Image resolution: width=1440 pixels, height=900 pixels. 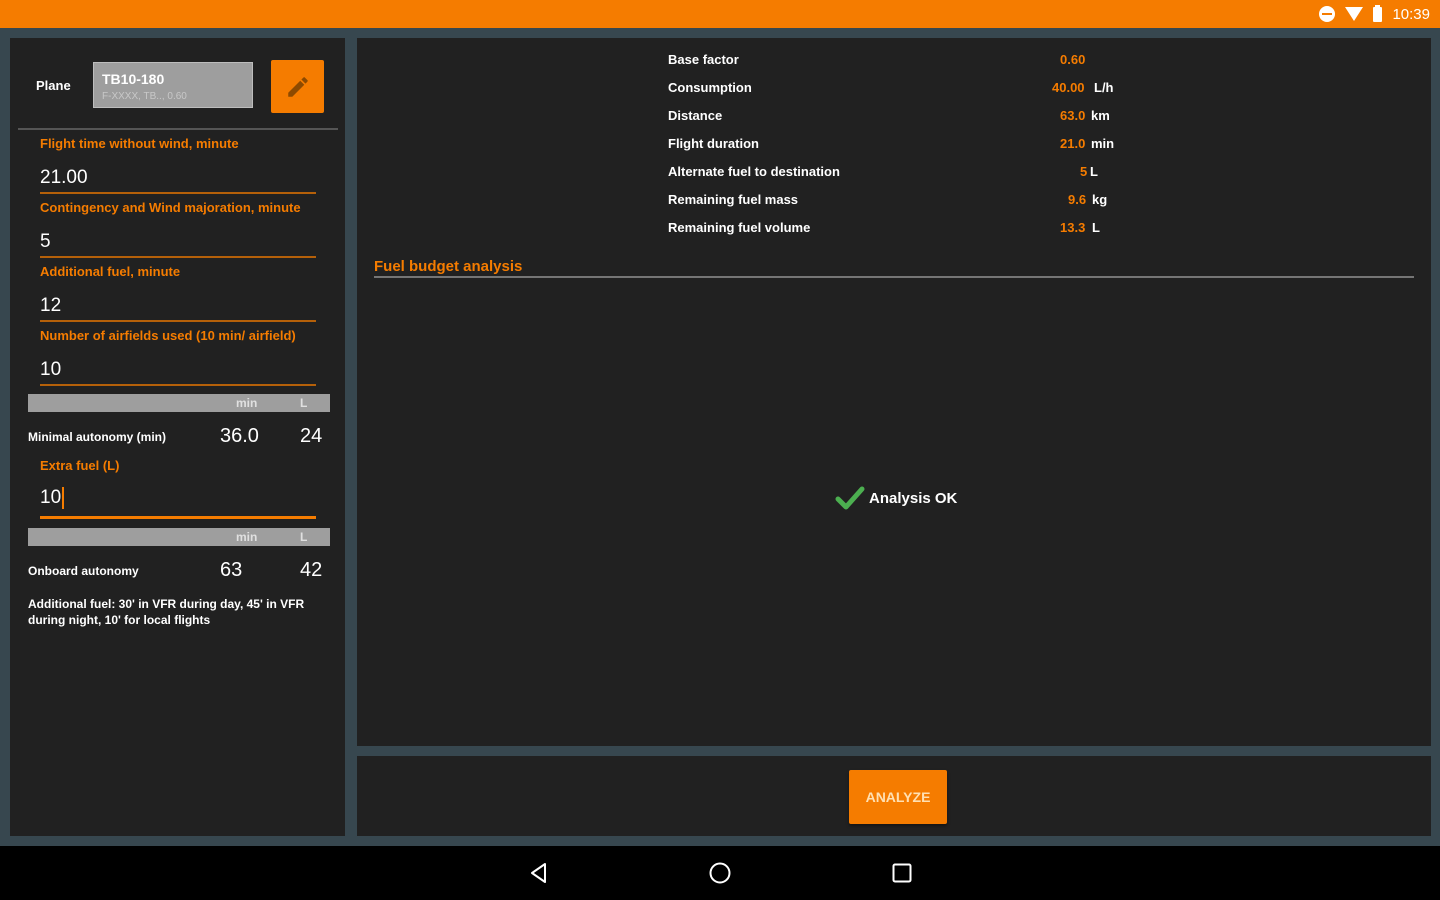 I want to click on plane-name: TB10-180, so click(x=133, y=79).